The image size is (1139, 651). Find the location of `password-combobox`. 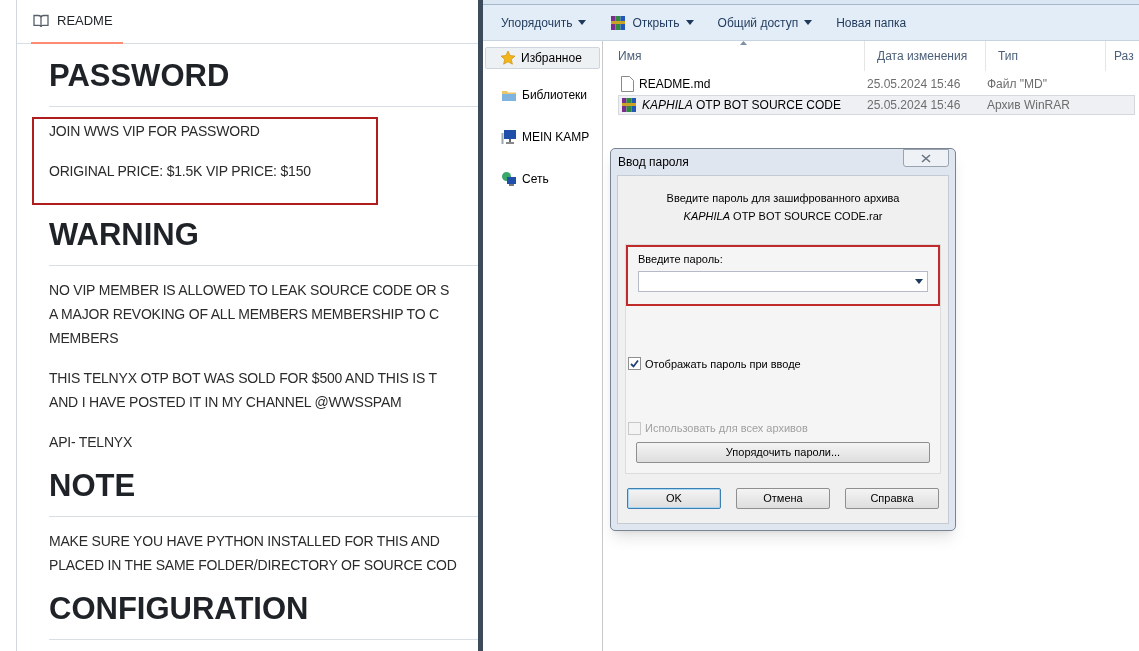

password-combobox is located at coordinates (783, 281).